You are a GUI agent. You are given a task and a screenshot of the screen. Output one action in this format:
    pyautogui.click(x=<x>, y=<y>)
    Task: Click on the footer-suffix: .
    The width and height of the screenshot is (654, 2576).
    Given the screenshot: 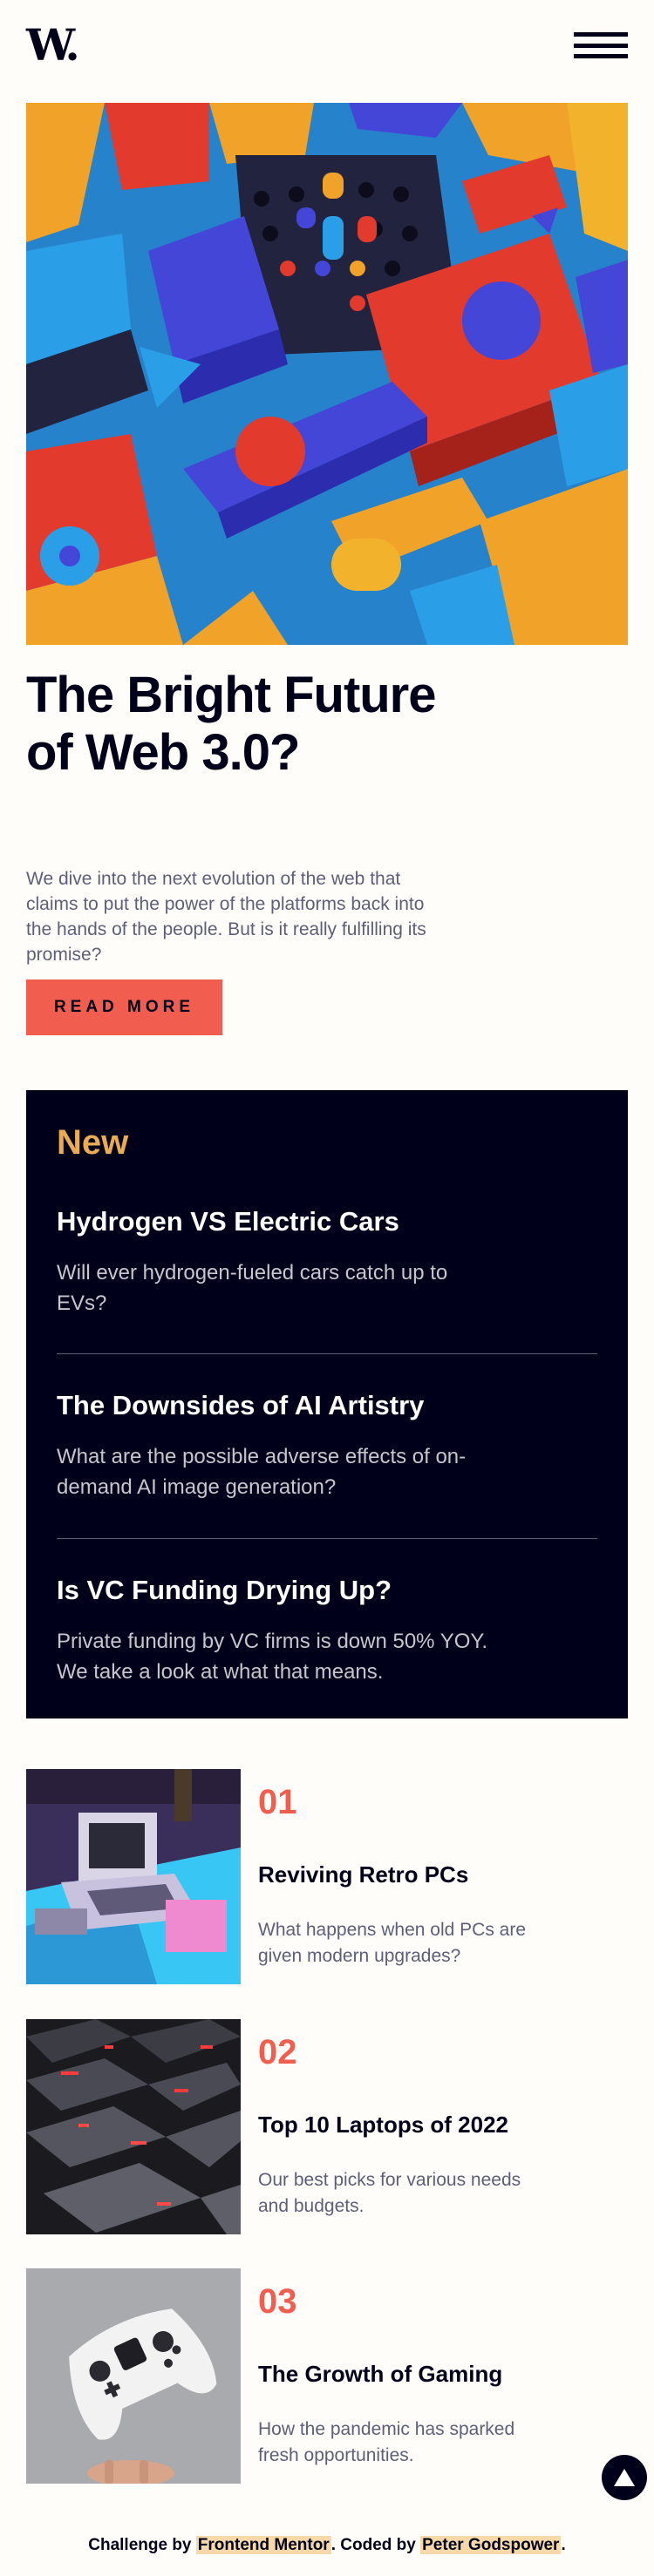 What is the action you would take?
    pyautogui.click(x=563, y=2545)
    